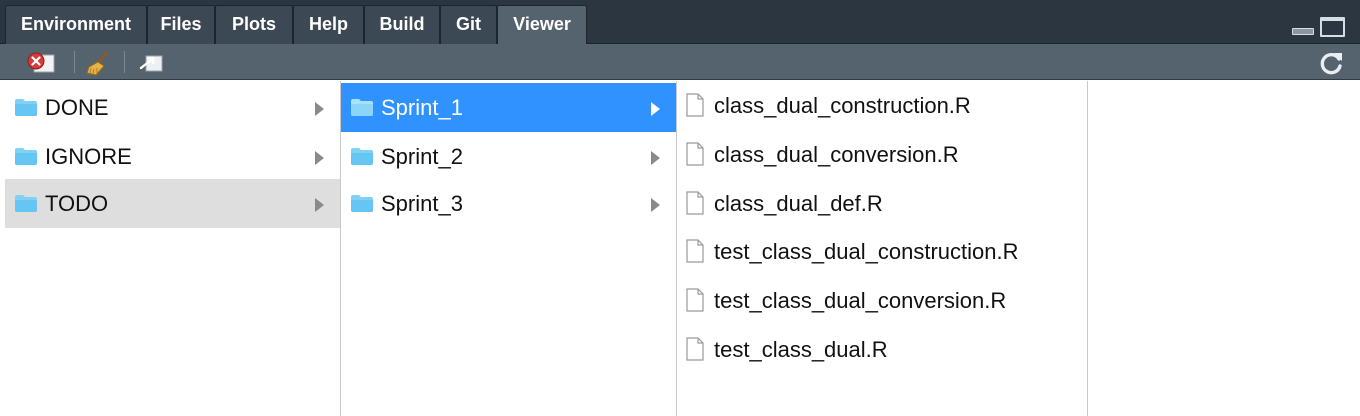 The width and height of the screenshot is (1360, 416). What do you see at coordinates (172, 107) in the screenshot?
I see `folder-item-done: DONE` at bounding box center [172, 107].